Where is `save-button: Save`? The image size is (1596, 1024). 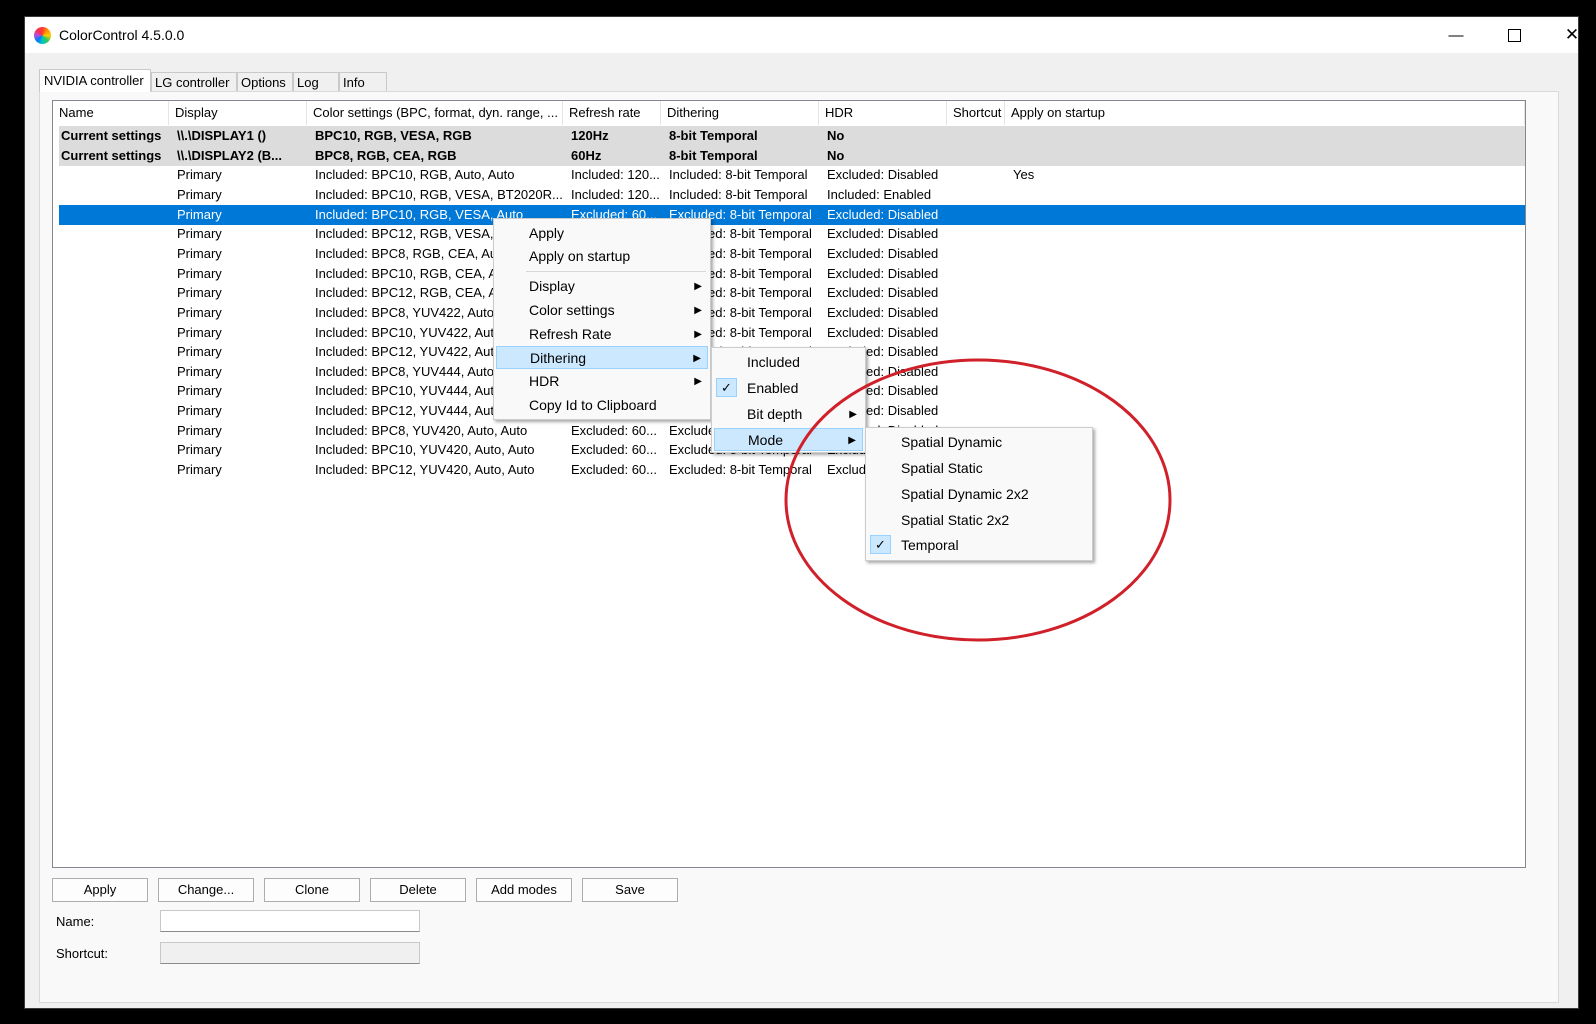
save-button: Save is located at coordinates (630, 890).